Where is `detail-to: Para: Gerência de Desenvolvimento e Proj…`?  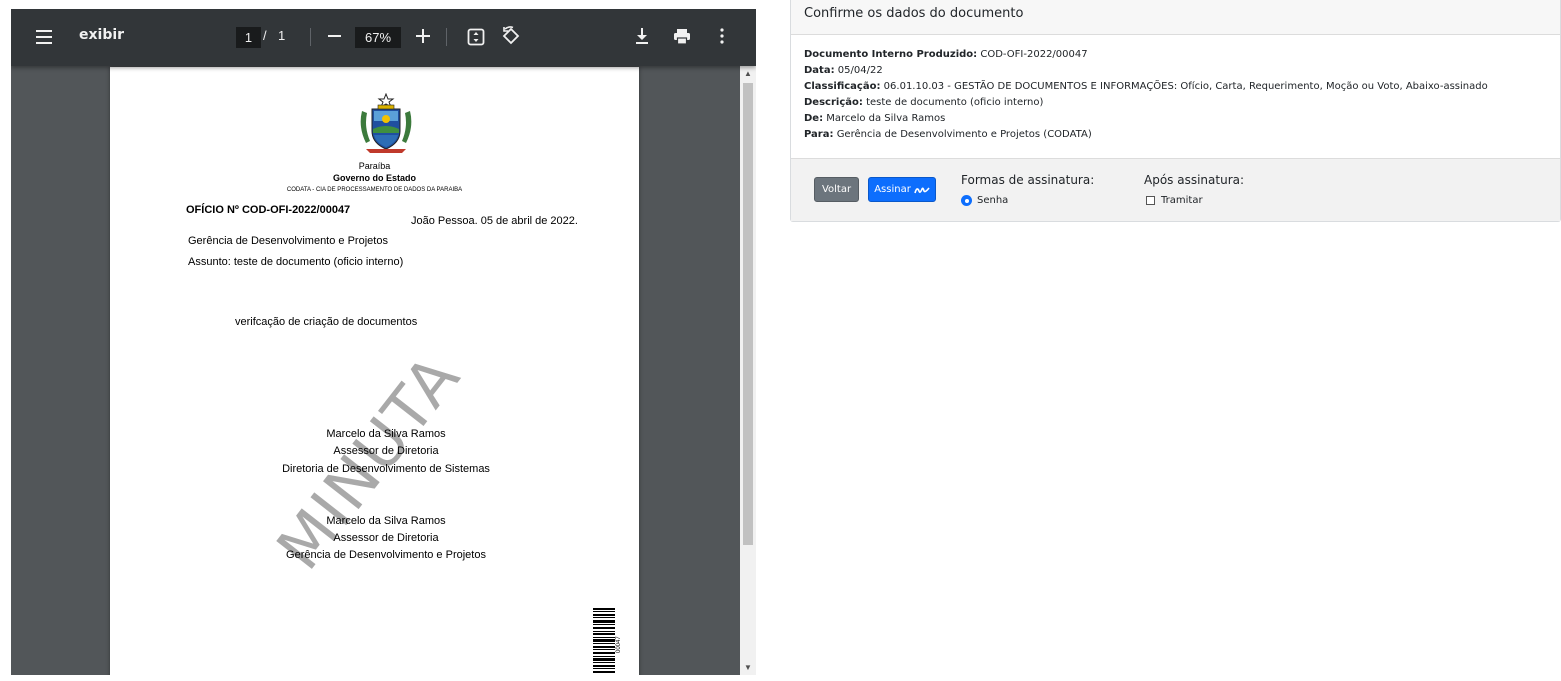 detail-to: Para: Gerência de Desenvolvimento e Proj… is located at coordinates (948, 134).